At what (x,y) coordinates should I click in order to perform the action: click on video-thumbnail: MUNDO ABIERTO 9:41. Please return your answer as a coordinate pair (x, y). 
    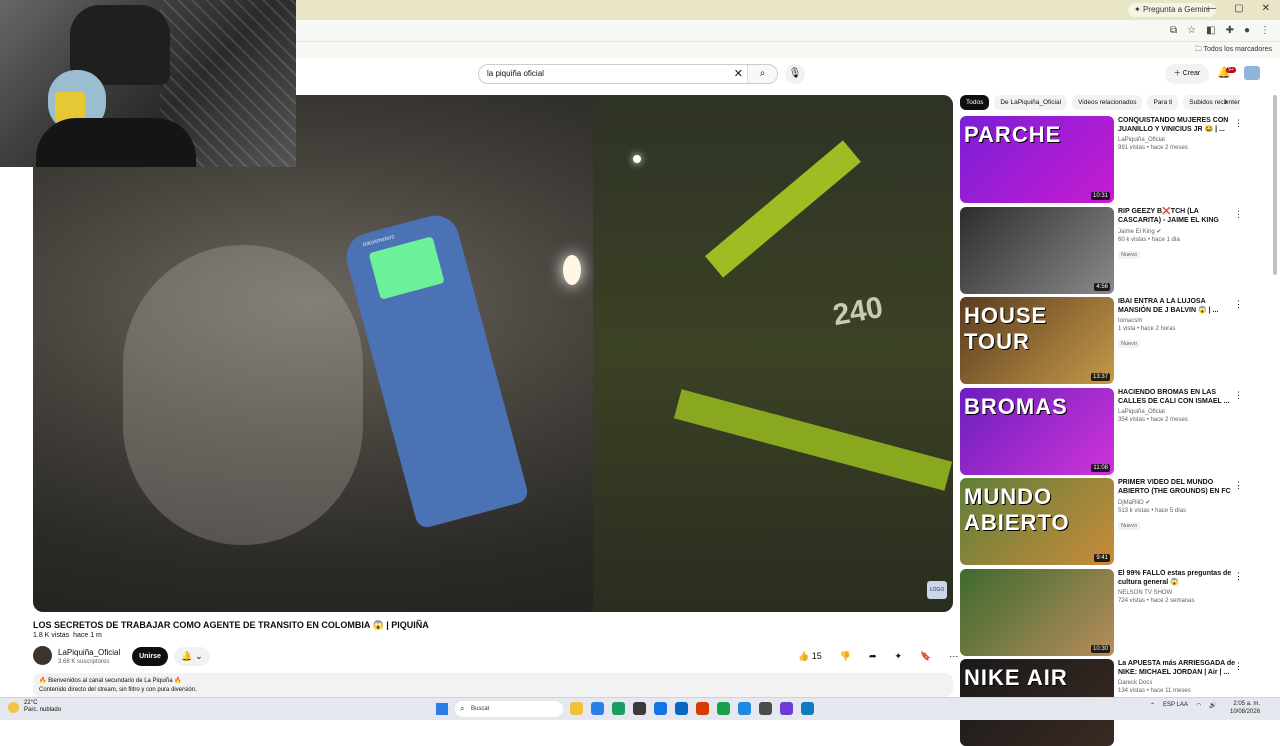
    Looking at the image, I should click on (1037, 521).